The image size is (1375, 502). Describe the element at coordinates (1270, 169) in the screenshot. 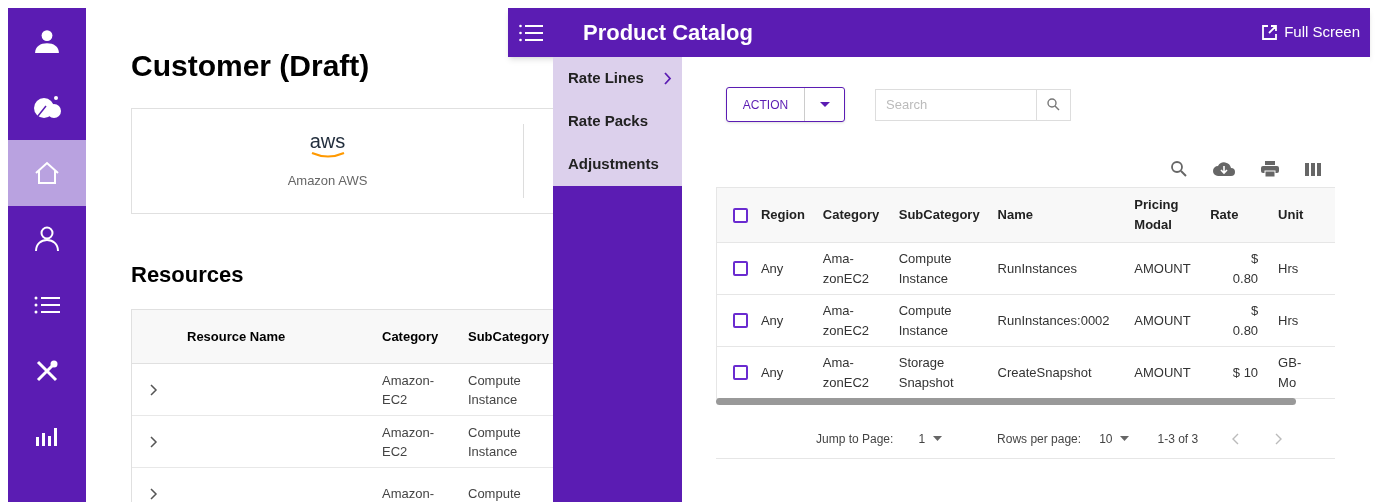

I see `print-icon` at that location.